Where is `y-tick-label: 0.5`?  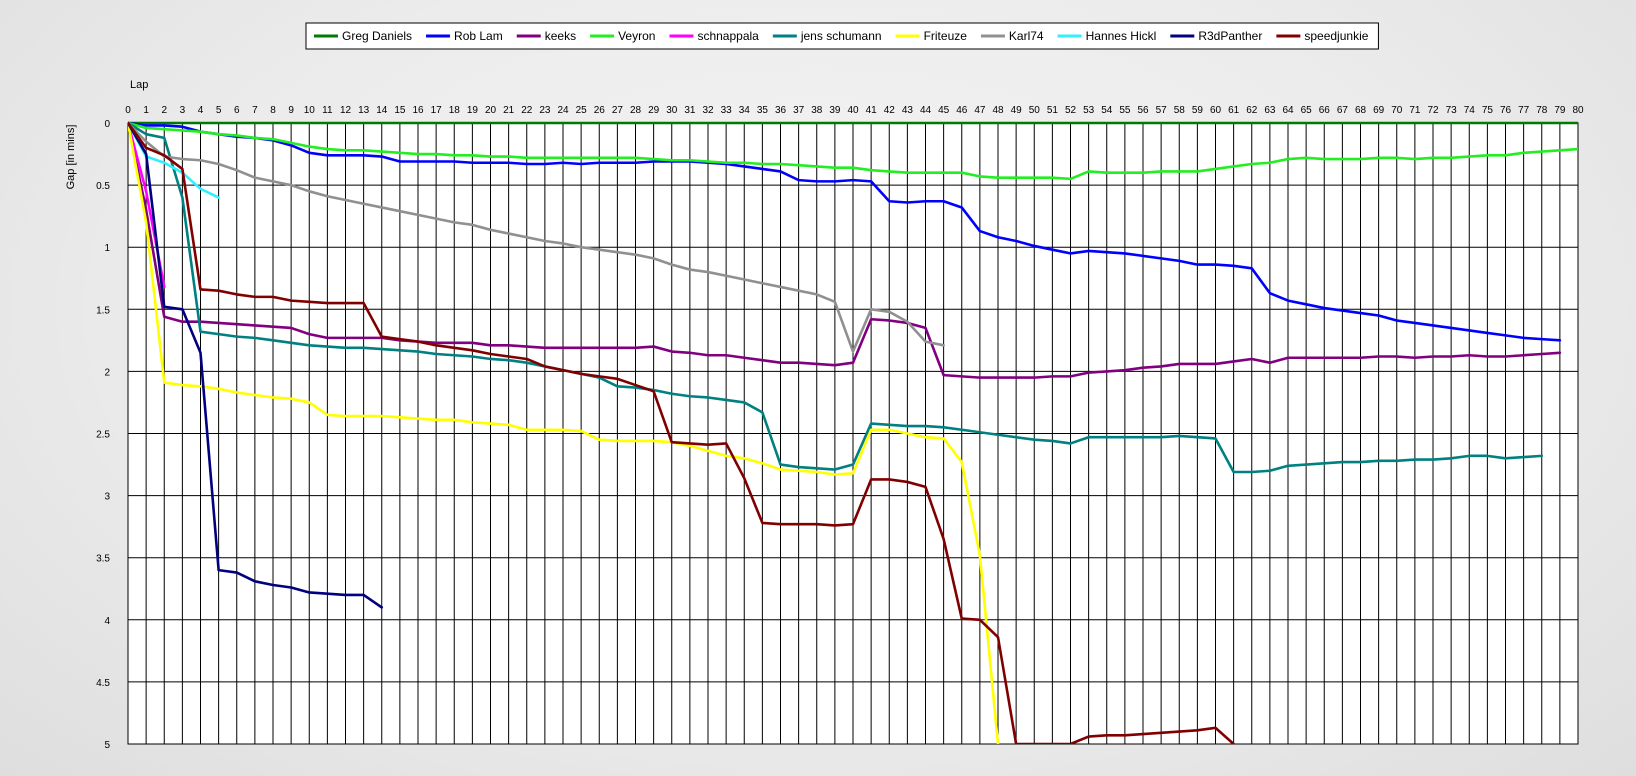
y-tick-label: 0.5 is located at coordinates (103, 186).